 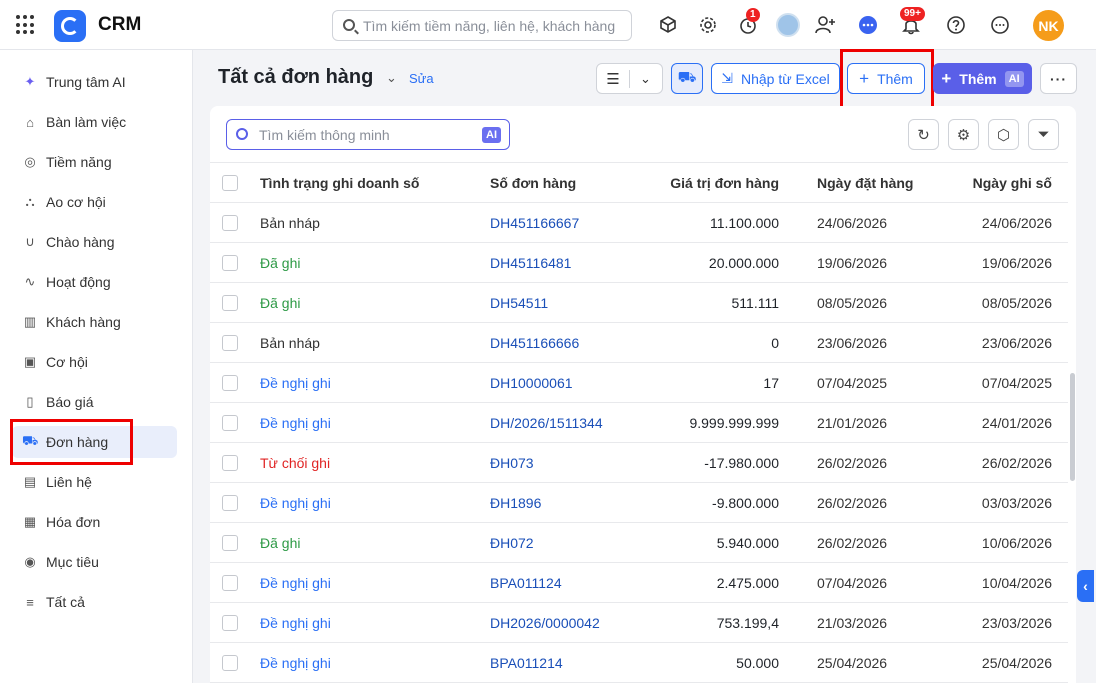 What do you see at coordinates (550, 182) in the screenshot?
I see `column-header-order-no: Số đơn hàng` at bounding box center [550, 182].